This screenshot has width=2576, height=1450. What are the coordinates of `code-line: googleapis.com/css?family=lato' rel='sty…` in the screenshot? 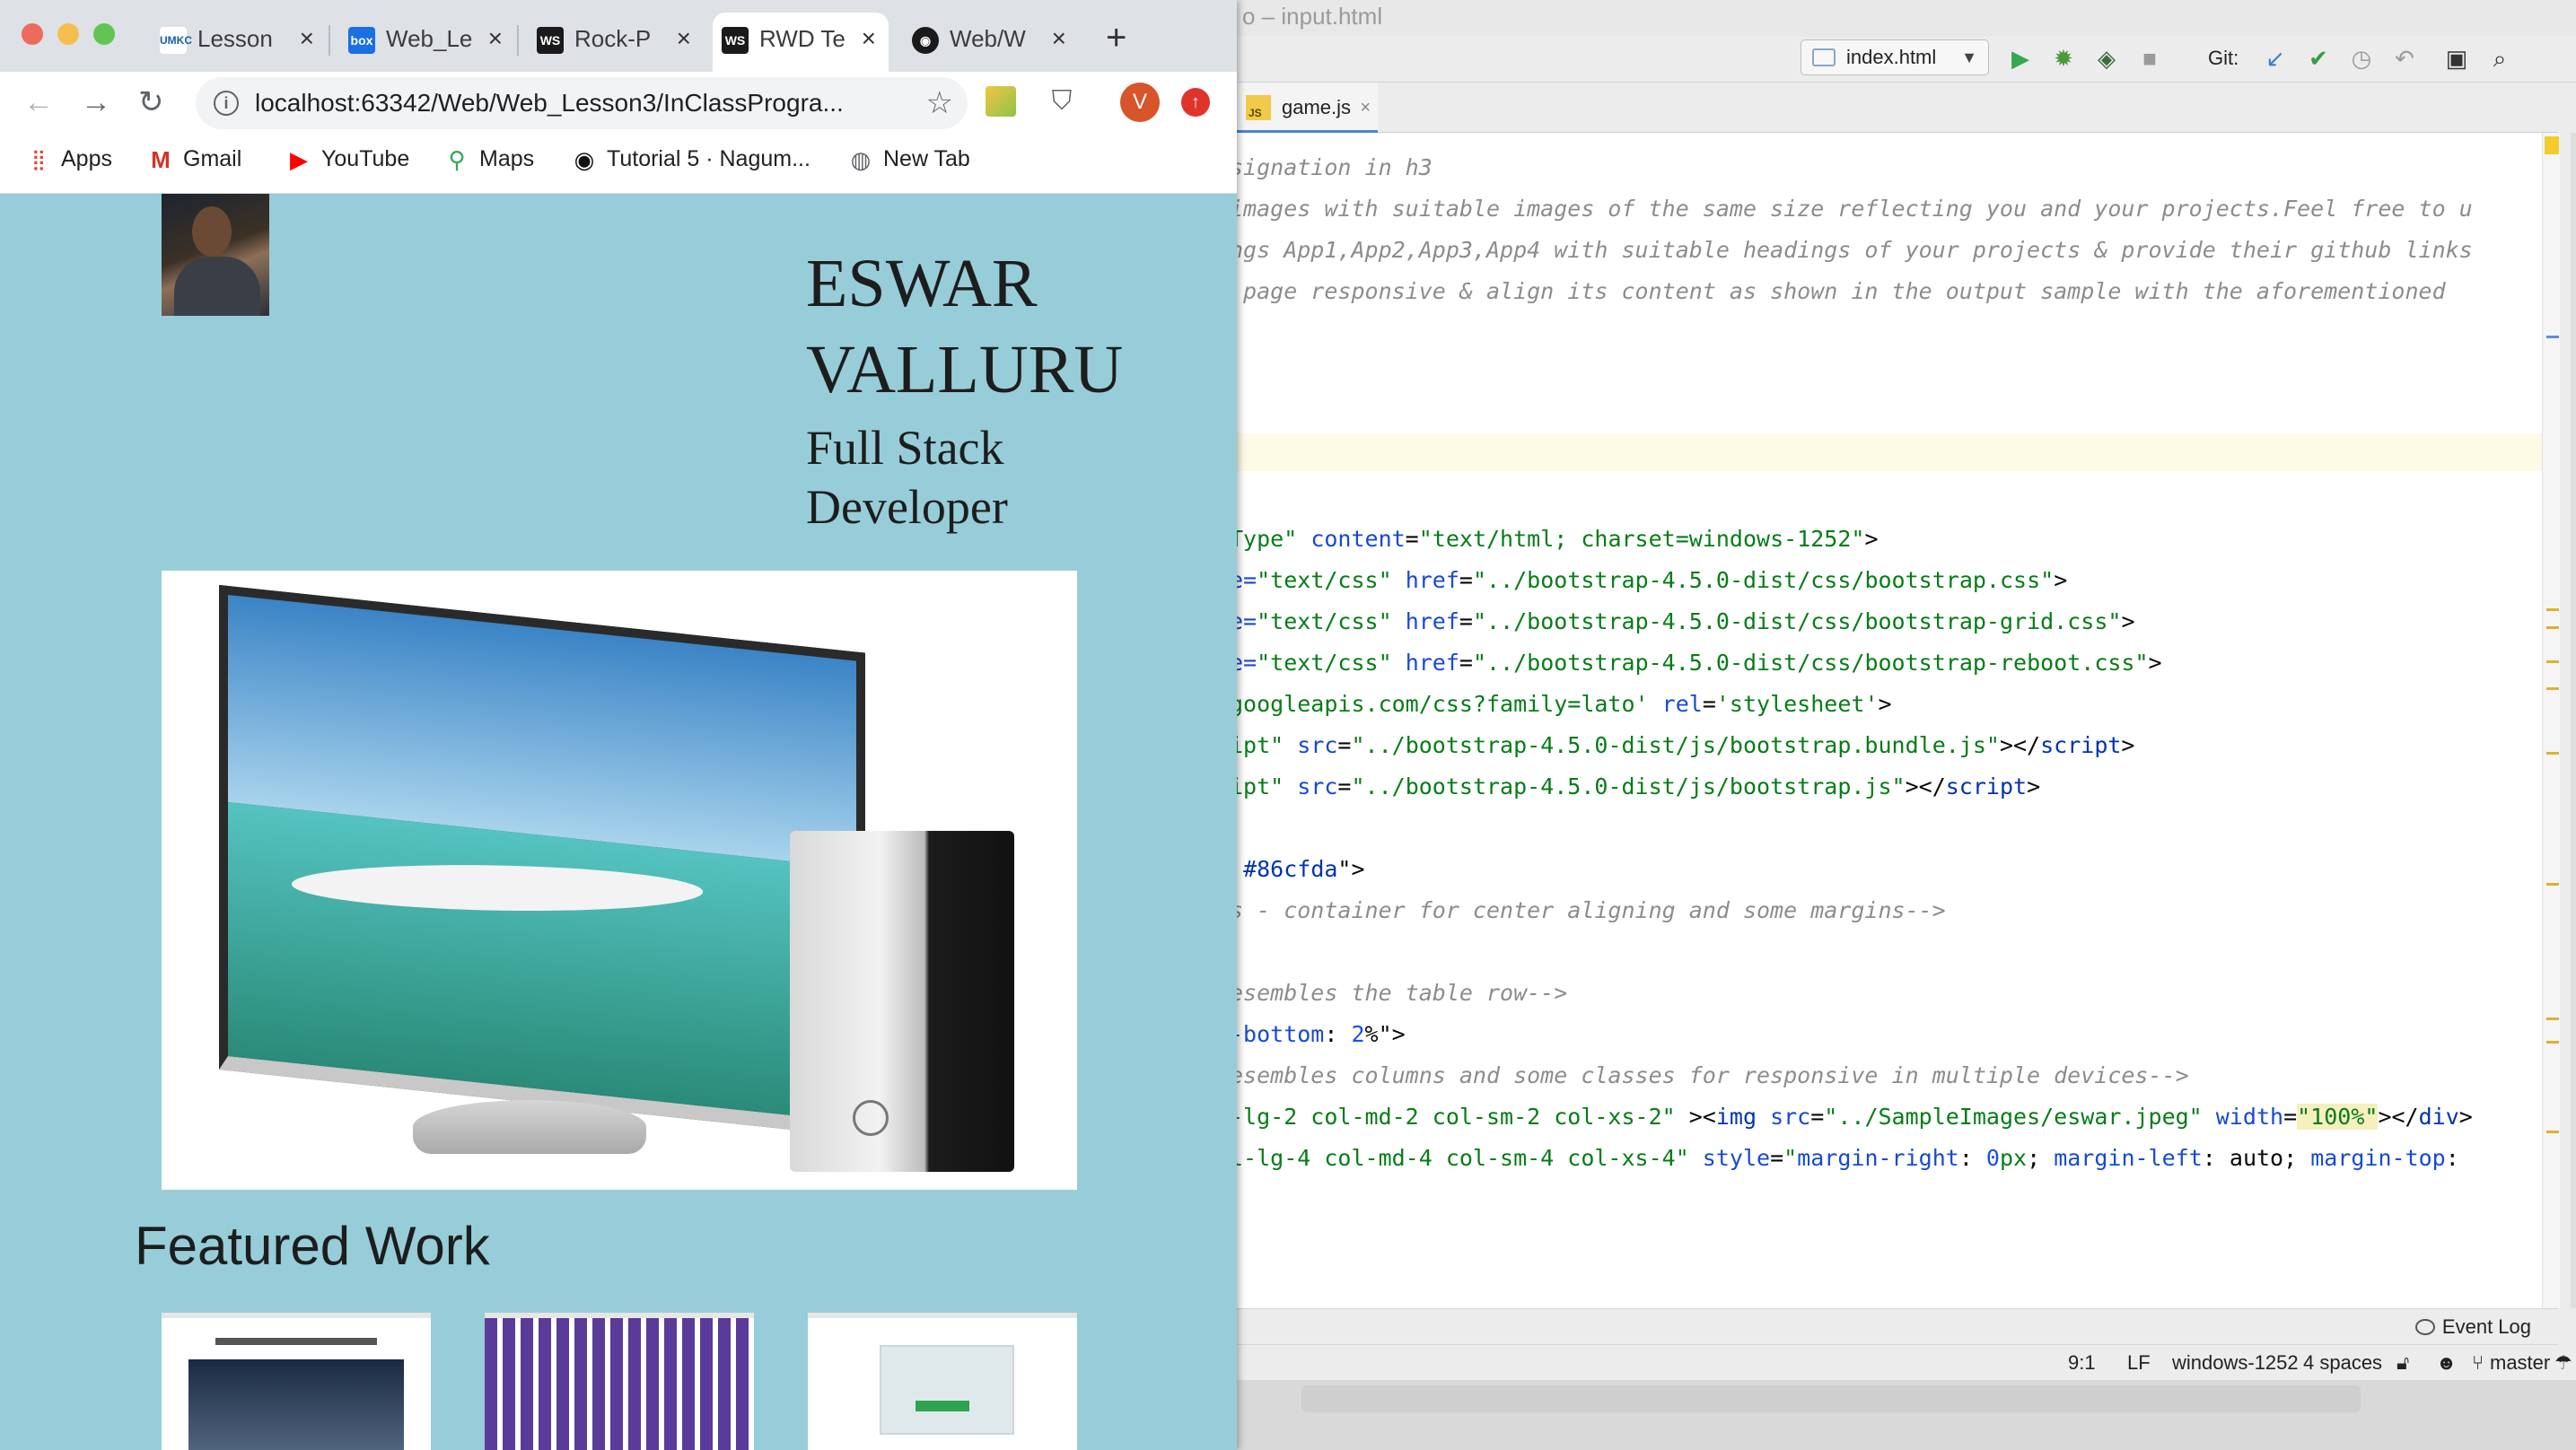 It's located at (1561, 704).